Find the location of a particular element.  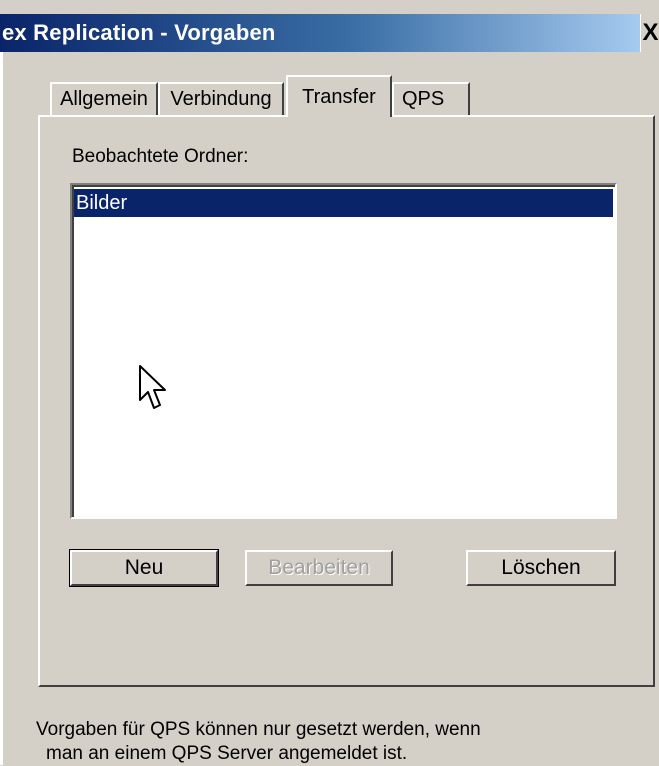

mouse-pointer-icon is located at coordinates (152, 387).